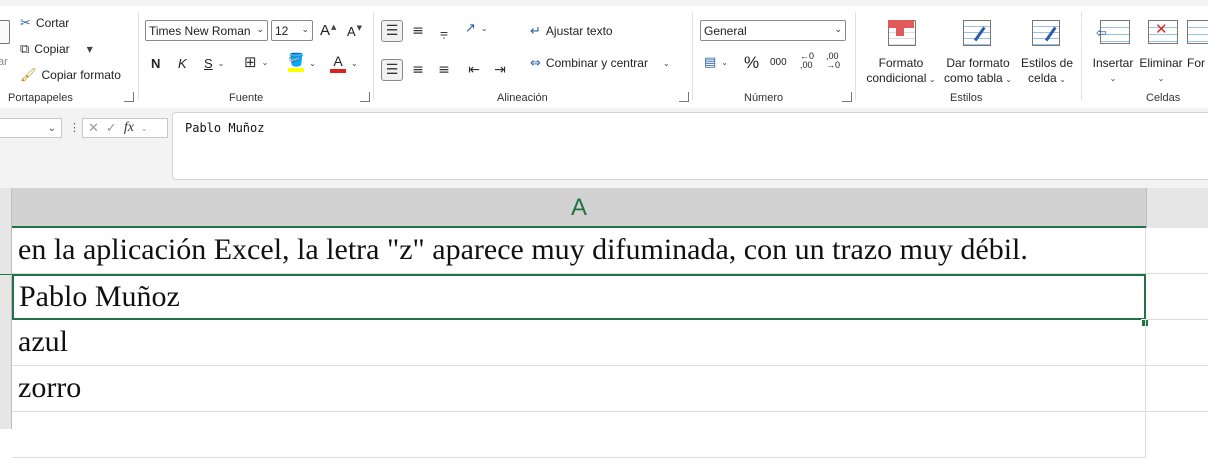  What do you see at coordinates (292, 30) in the screenshot?
I see `font-size-select: 12 ⌄` at bounding box center [292, 30].